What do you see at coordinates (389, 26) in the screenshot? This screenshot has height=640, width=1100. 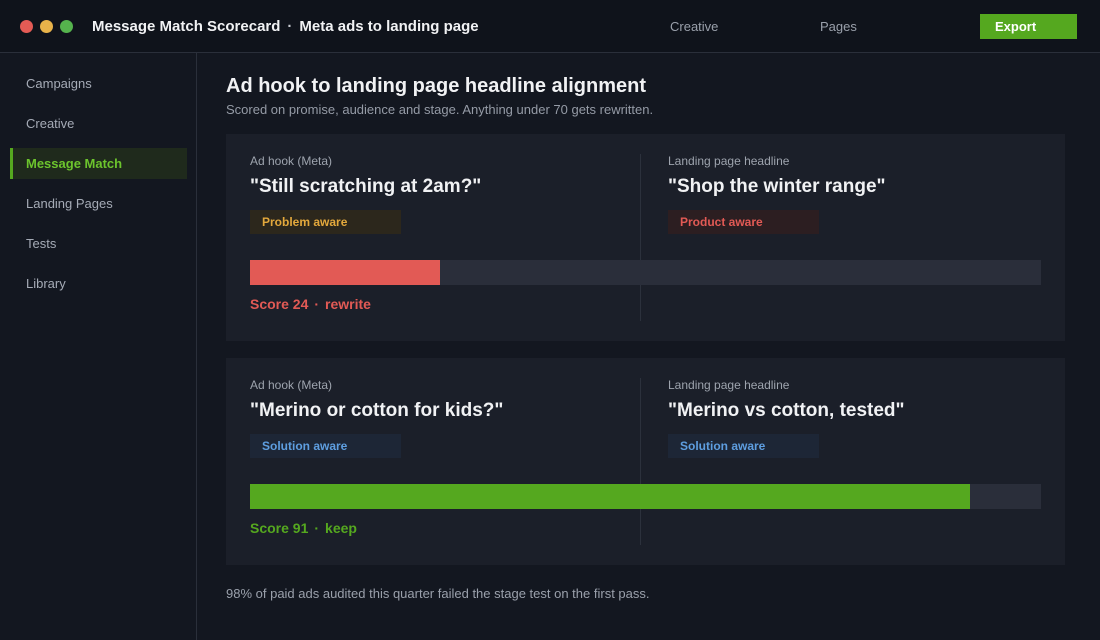 I see `app-context: Meta ads to landing page` at bounding box center [389, 26].